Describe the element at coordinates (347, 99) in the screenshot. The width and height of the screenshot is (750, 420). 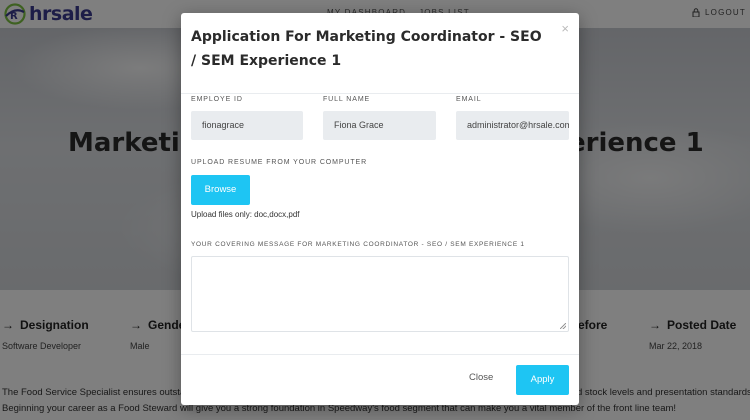
I see `full-name-label: FULL NAME` at that location.